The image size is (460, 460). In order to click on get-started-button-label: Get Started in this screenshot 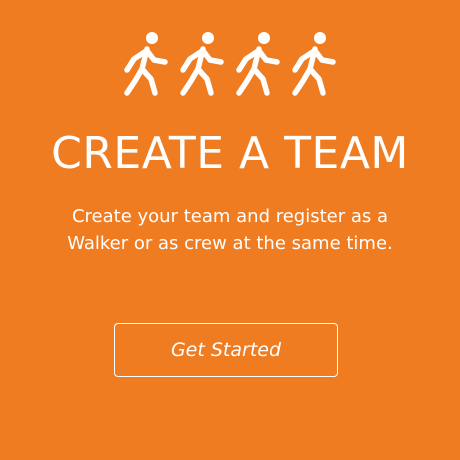, I will do `click(226, 350)`.